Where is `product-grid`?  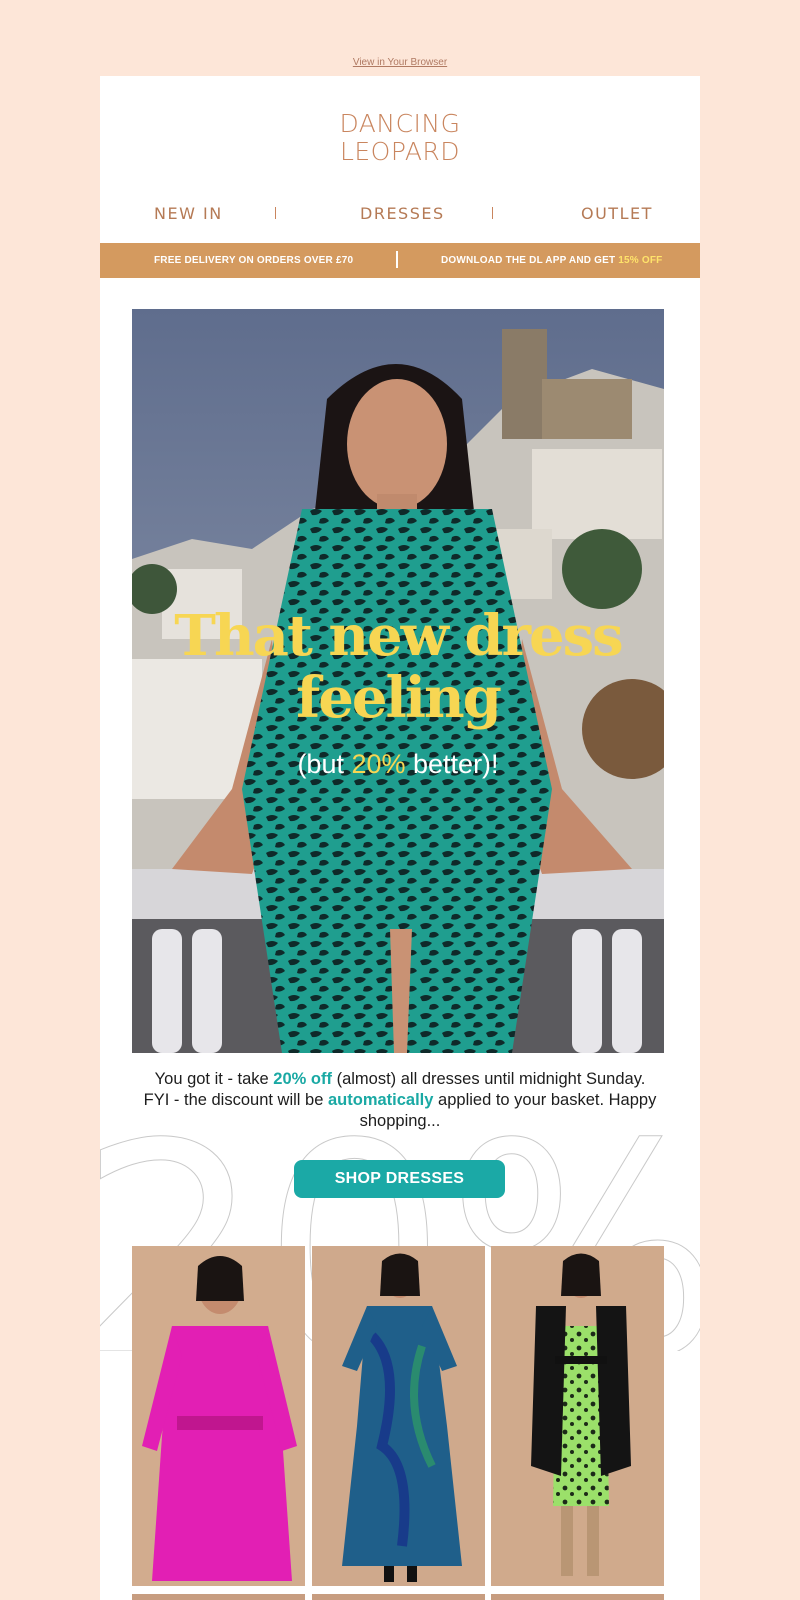
product-grid is located at coordinates (398, 1416).